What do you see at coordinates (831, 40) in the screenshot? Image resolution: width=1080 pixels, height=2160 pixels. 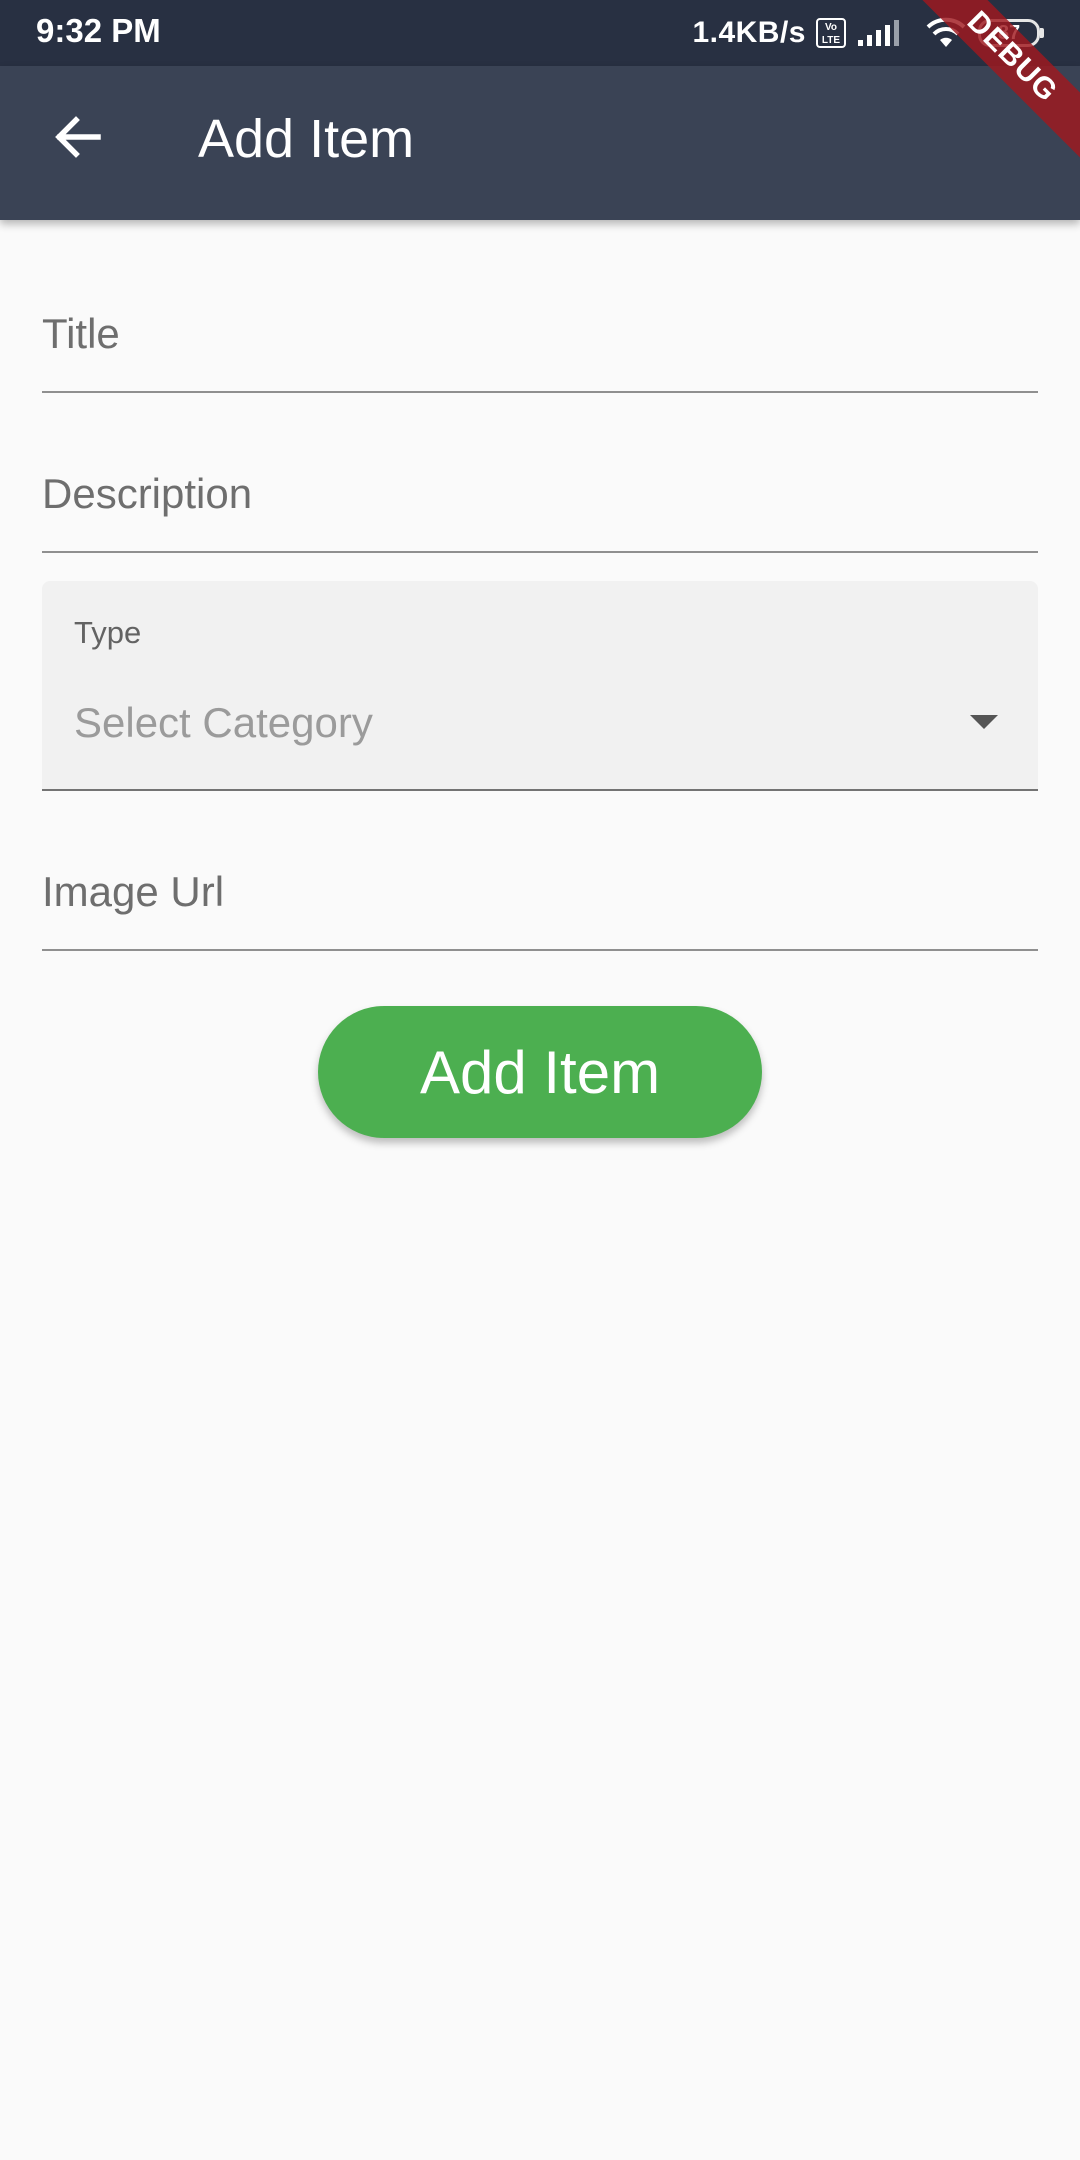 I see `volte-bottom-text: LTE` at bounding box center [831, 40].